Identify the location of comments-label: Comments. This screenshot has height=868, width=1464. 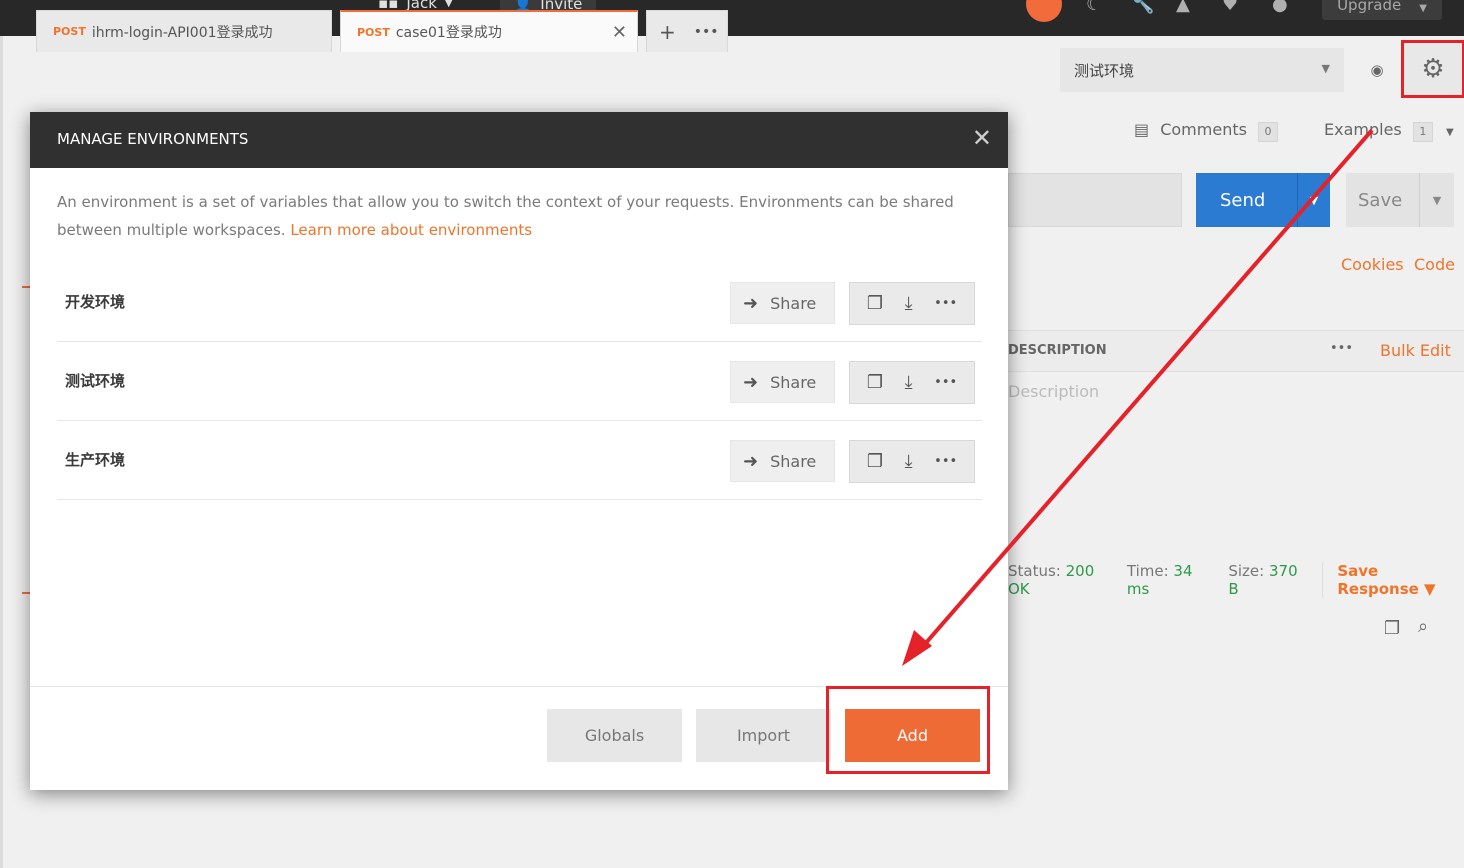
(1203, 129).